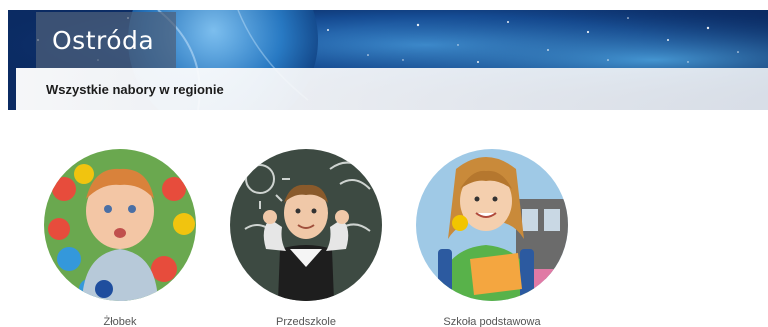 The height and width of the screenshot is (327, 768). What do you see at coordinates (306, 321) in the screenshot?
I see `category-label: Przedszkole` at bounding box center [306, 321].